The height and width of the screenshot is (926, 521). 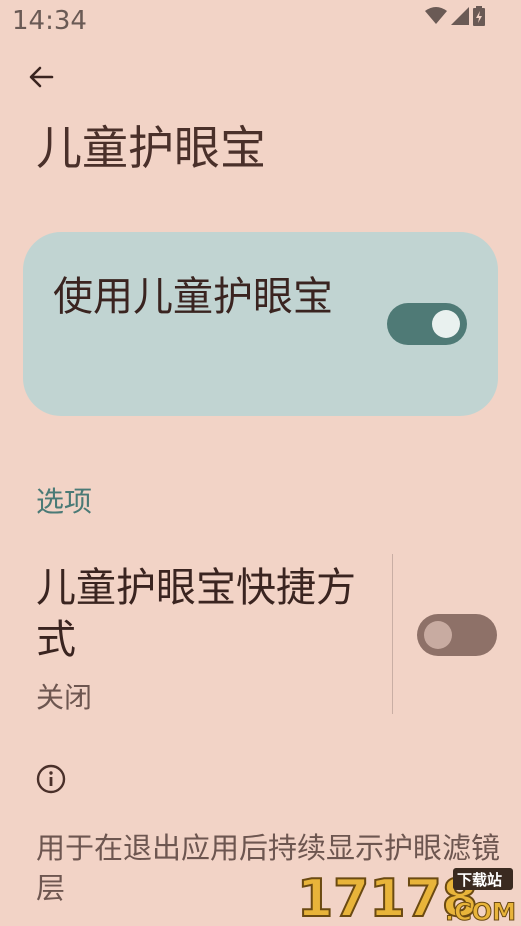 What do you see at coordinates (196, 614) in the screenshot?
I see `shortcut-title: 儿童护眼宝快捷方式` at bounding box center [196, 614].